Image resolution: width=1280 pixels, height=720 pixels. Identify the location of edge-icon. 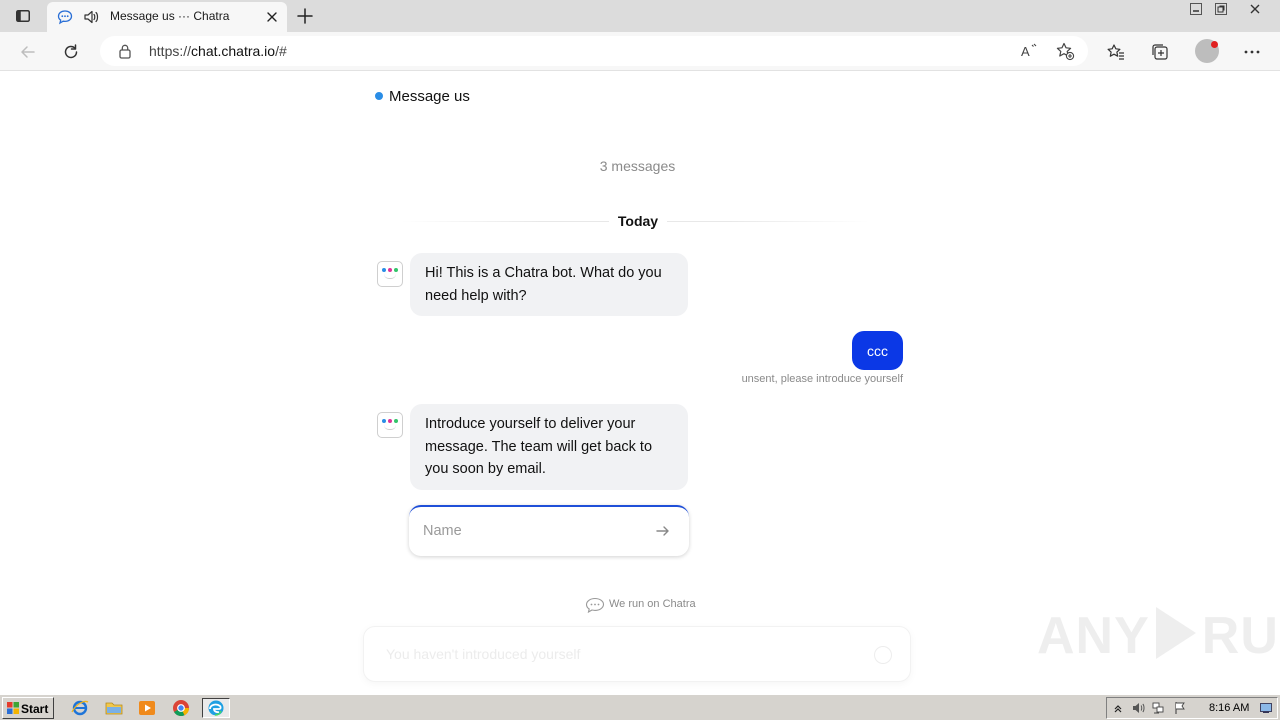
(216, 708).